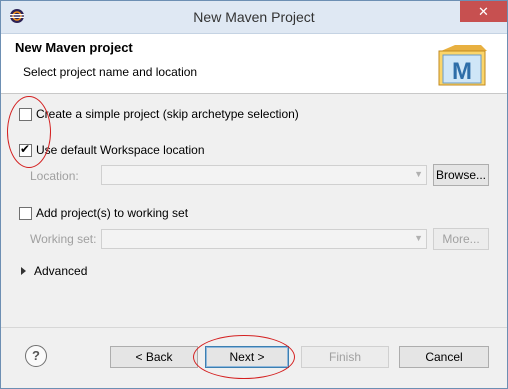 The width and height of the screenshot is (508, 389). Describe the element at coordinates (462, 71) in the screenshot. I see `maven-logo-letter: M` at that location.